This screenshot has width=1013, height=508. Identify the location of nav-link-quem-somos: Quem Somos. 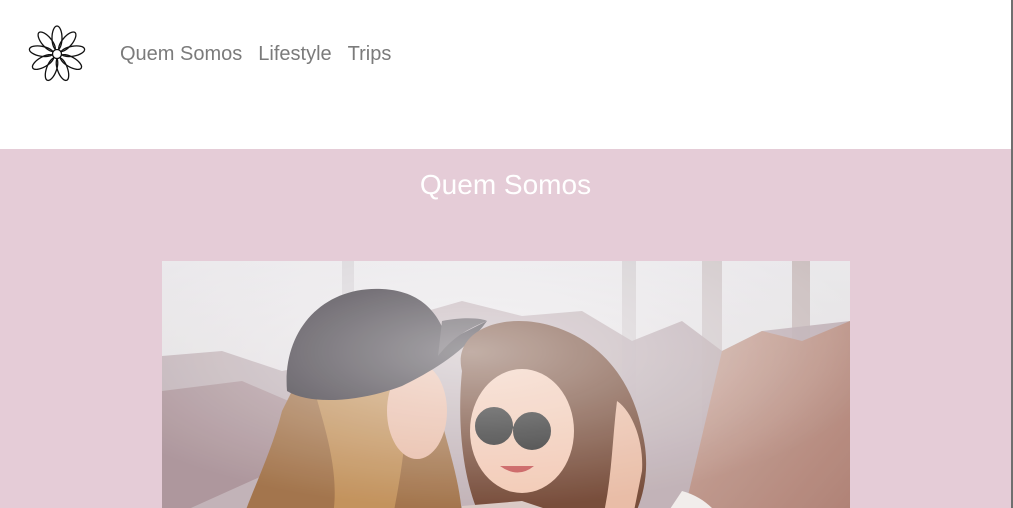
(181, 54).